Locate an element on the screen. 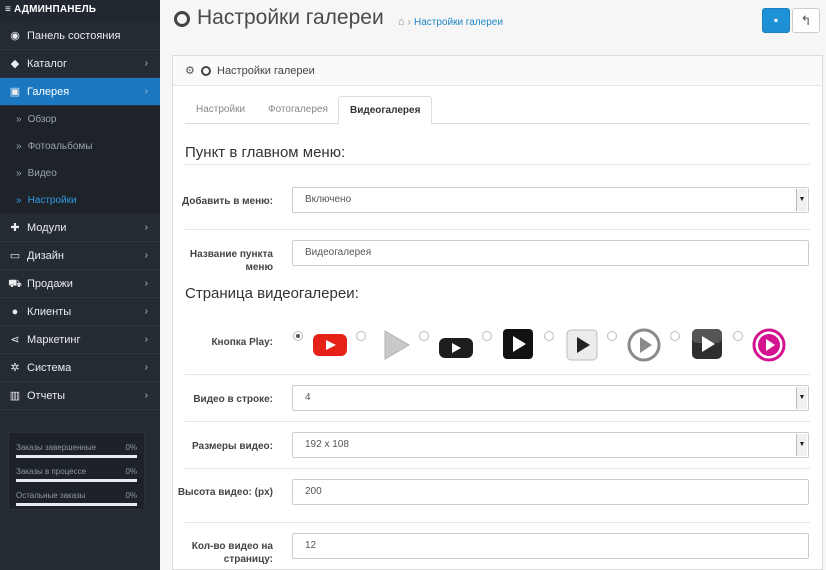  sidebar-item-modules: ✚ Модули › is located at coordinates (80, 228).